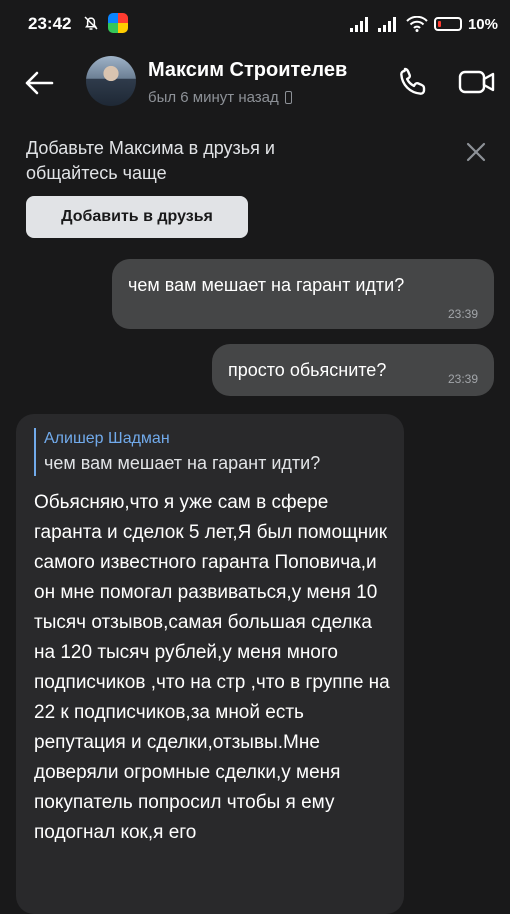 The image size is (510, 914). What do you see at coordinates (50, 23) in the screenshot?
I see `status-time: 23:42` at bounding box center [50, 23].